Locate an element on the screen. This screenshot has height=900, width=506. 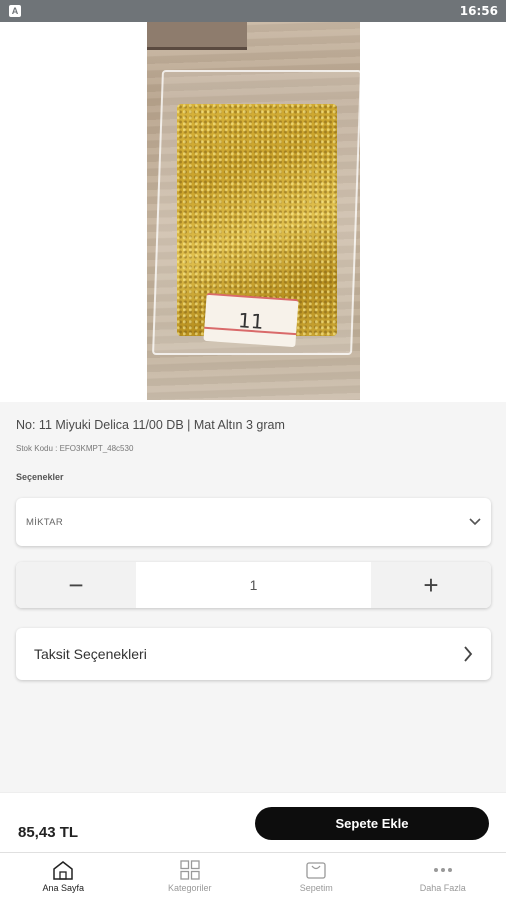
tab-home-label: Ana Sayfa is located at coordinates (63, 888).